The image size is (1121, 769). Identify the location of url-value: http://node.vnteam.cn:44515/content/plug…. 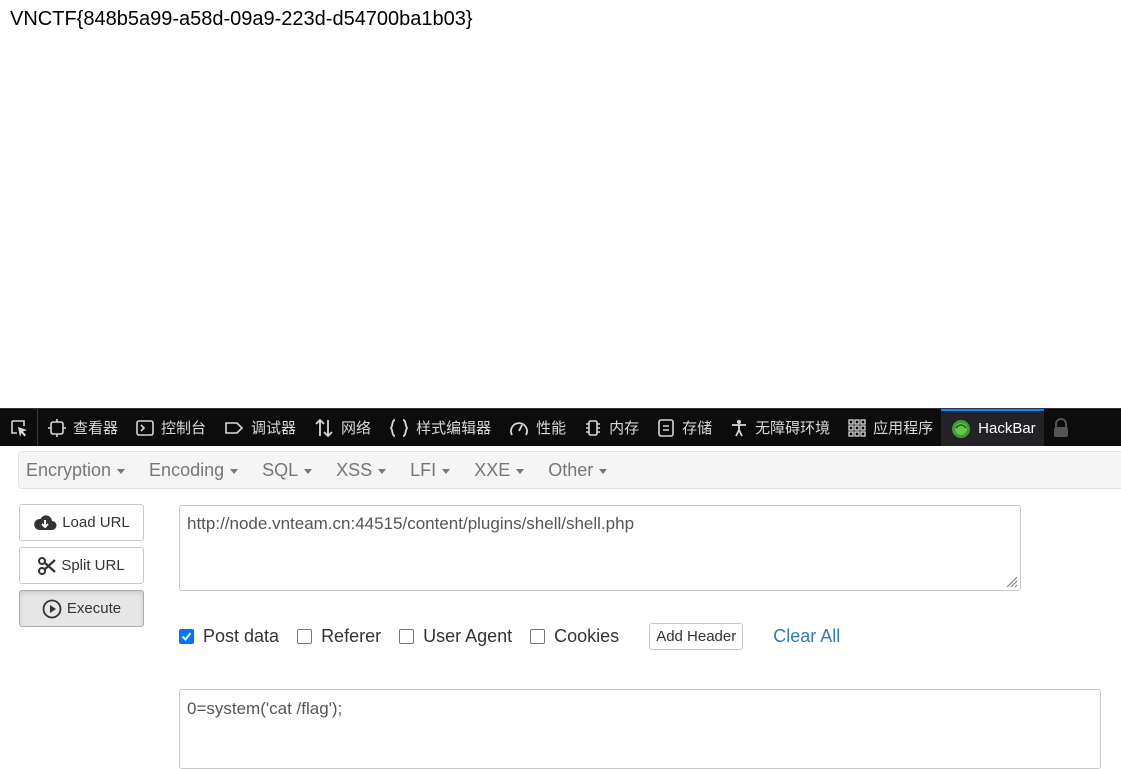
(411, 523).